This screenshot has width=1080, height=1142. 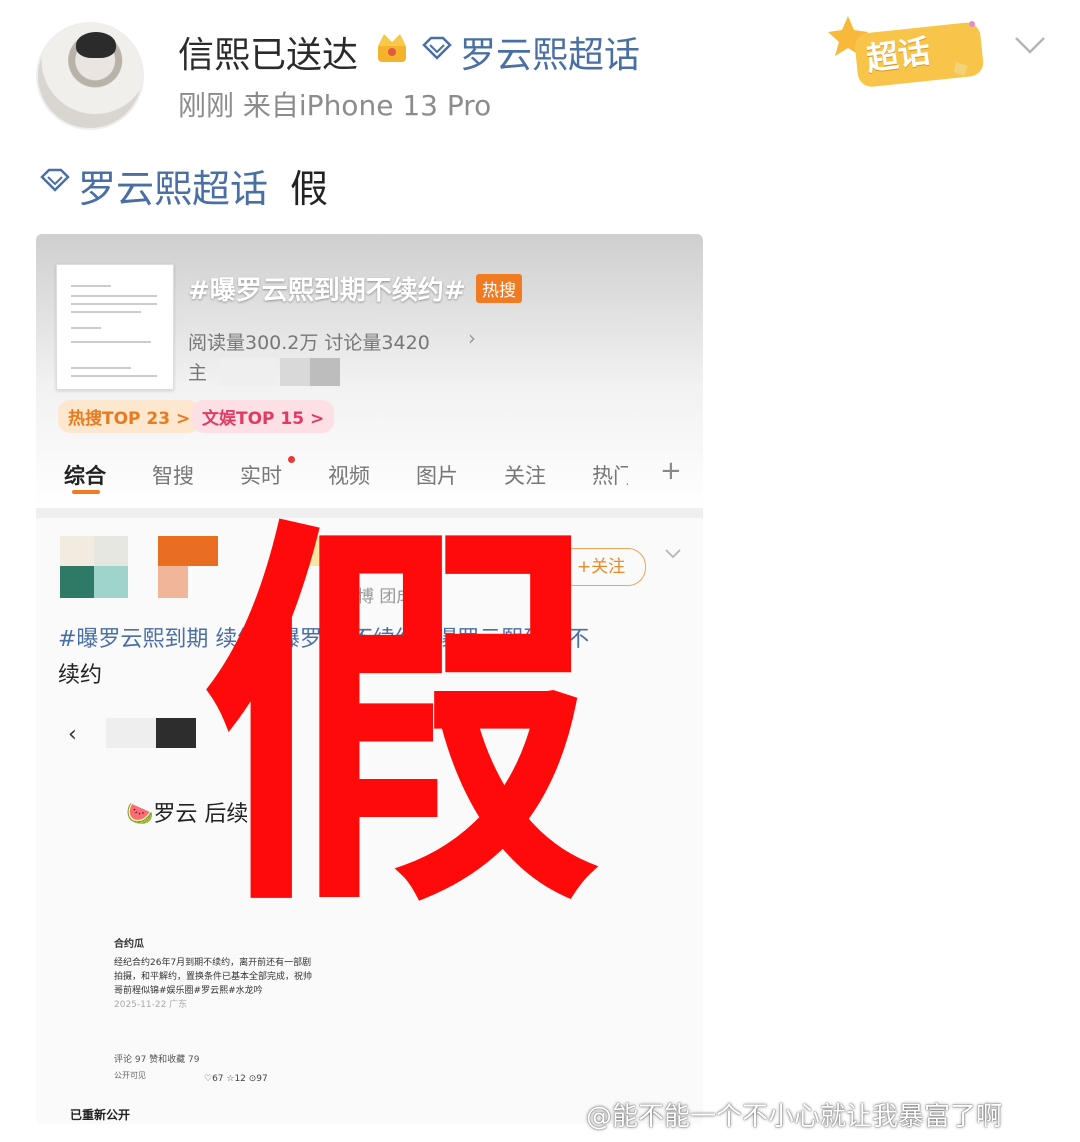 What do you see at coordinates (550, 52) in the screenshot?
I see `supertopic-link: 罗云熙超话` at bounding box center [550, 52].